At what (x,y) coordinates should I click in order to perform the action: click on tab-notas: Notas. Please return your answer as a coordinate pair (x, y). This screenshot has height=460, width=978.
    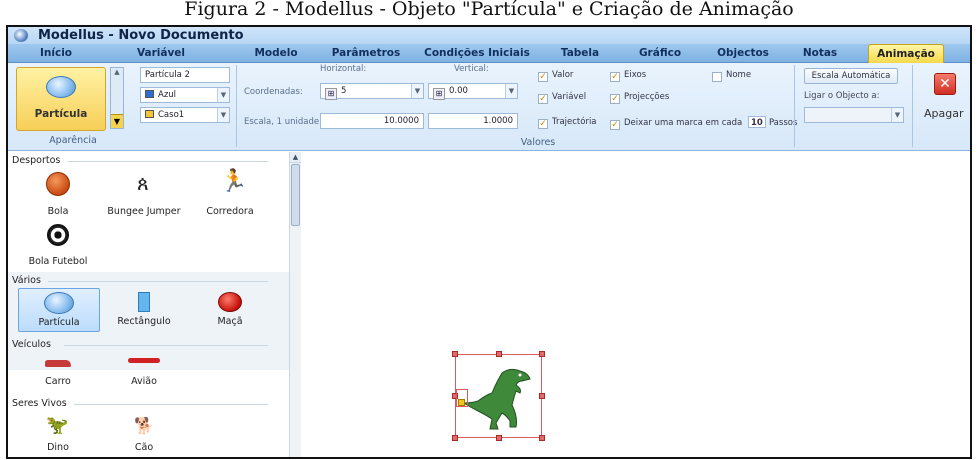
    Looking at the image, I should click on (820, 53).